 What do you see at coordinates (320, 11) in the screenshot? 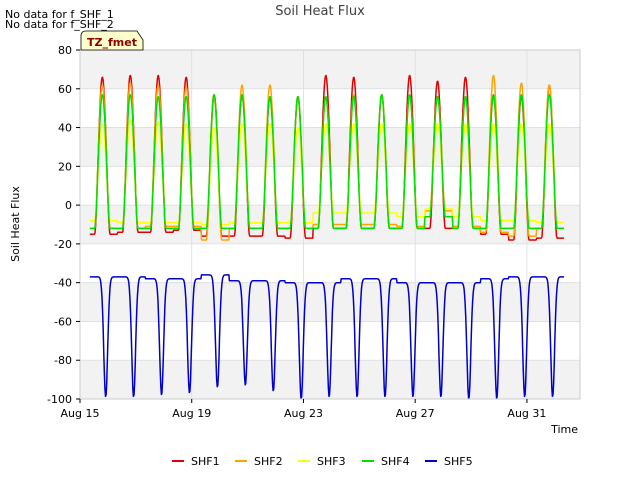
I see `chart-title: Soil Heat Flux` at bounding box center [320, 11].